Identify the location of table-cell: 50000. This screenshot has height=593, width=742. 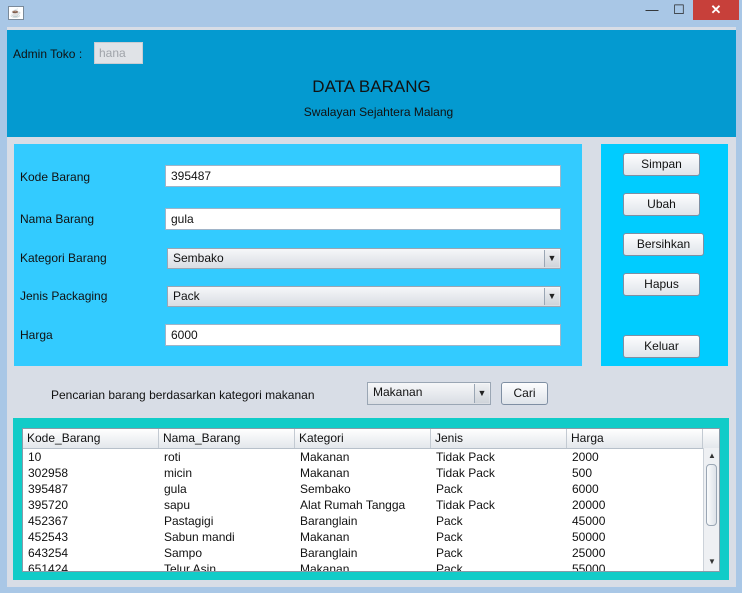
(589, 537).